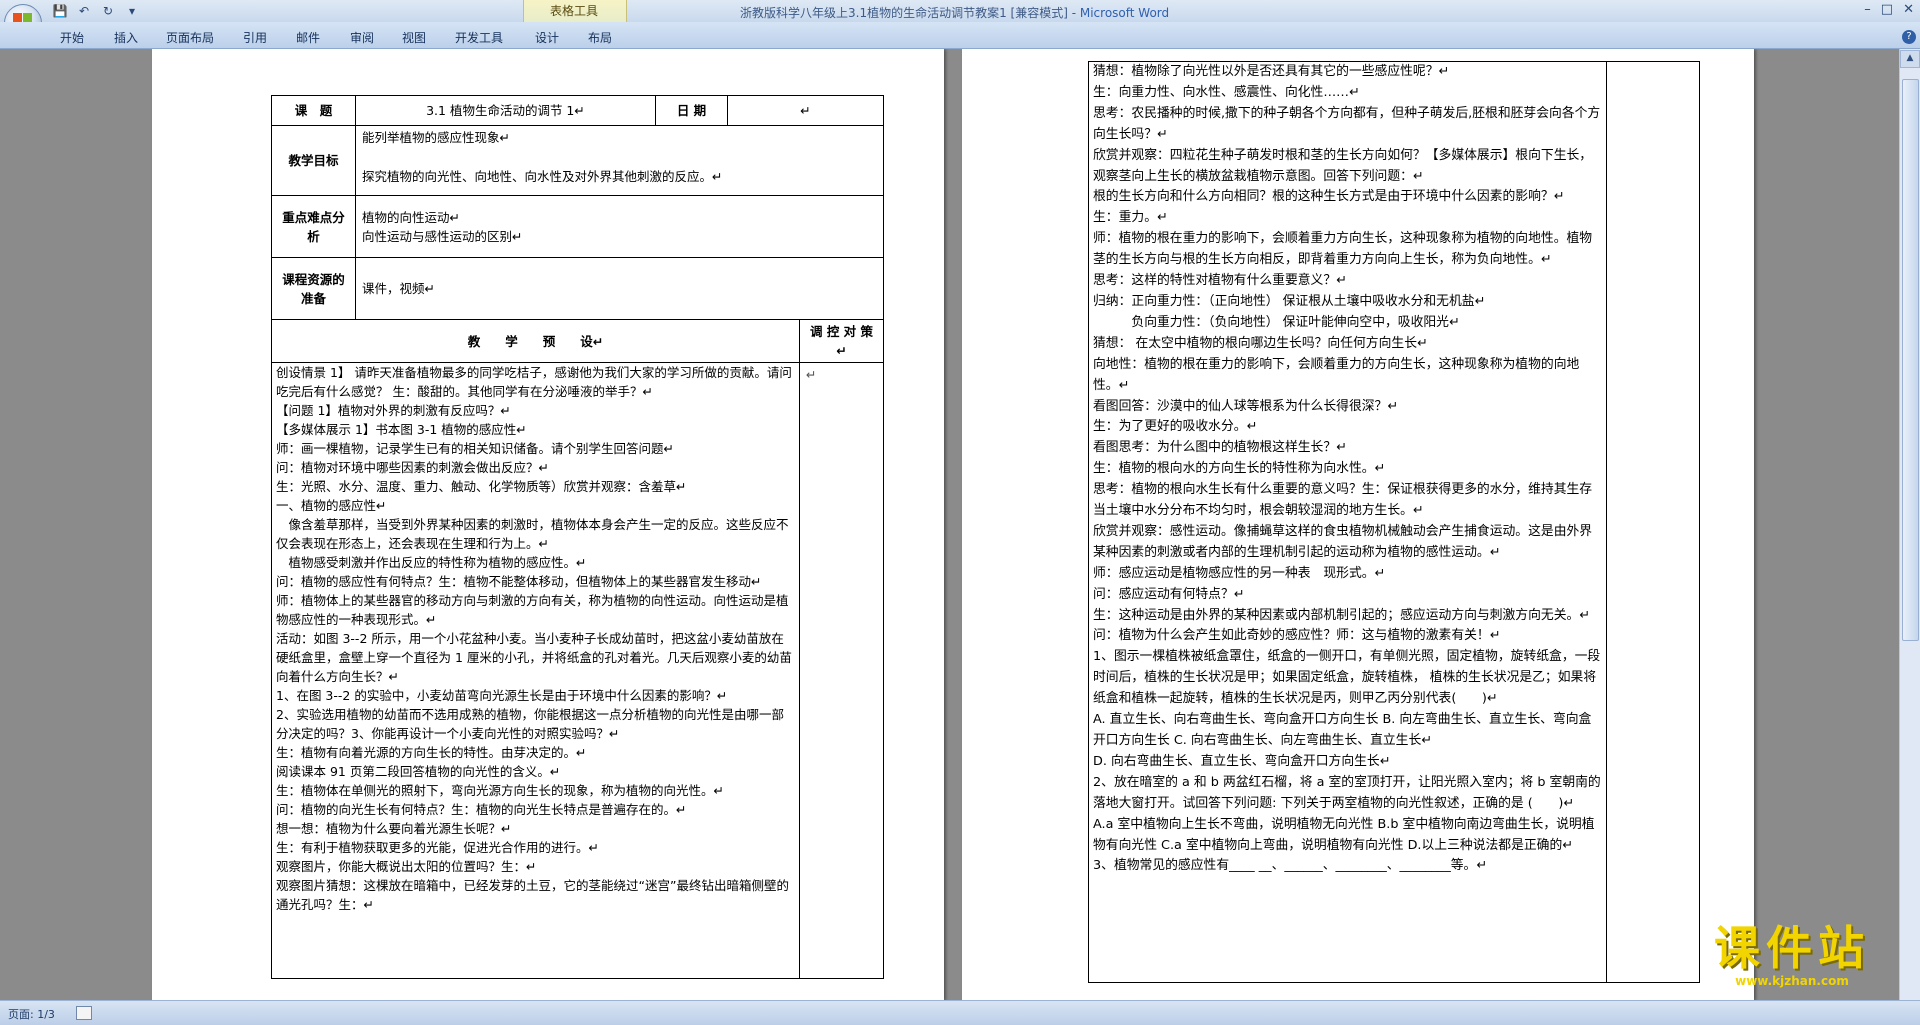 This screenshot has width=1920, height=1025. I want to click on minimize-icon: –, so click(1867, 9).